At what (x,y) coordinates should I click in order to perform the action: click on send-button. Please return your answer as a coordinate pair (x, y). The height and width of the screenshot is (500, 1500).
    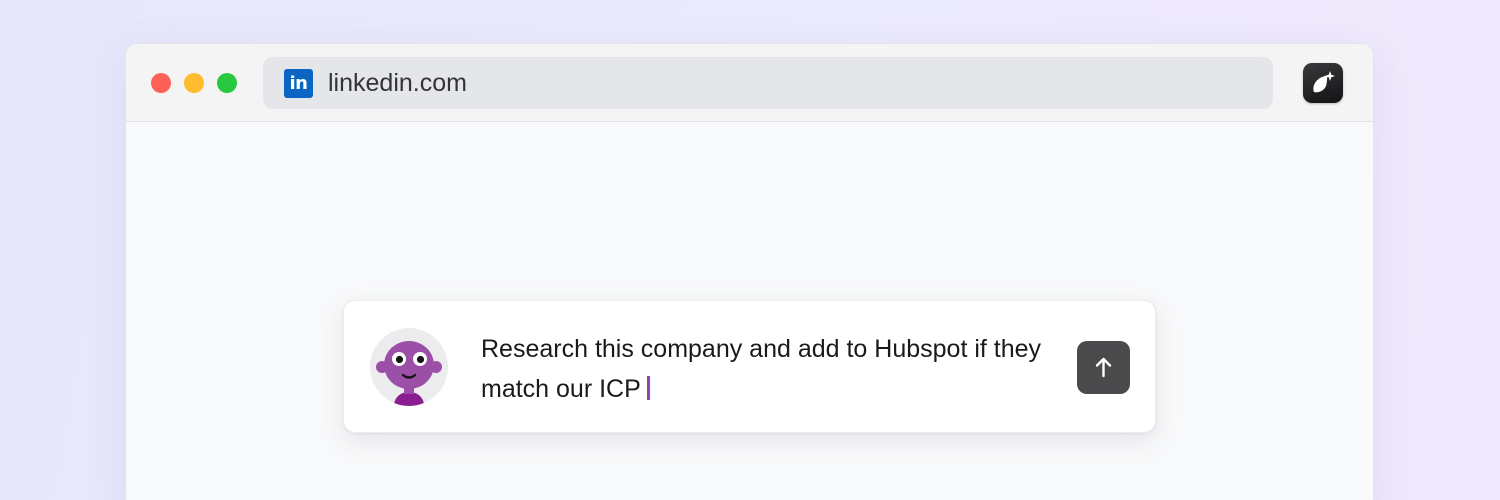
    Looking at the image, I should click on (1103, 367).